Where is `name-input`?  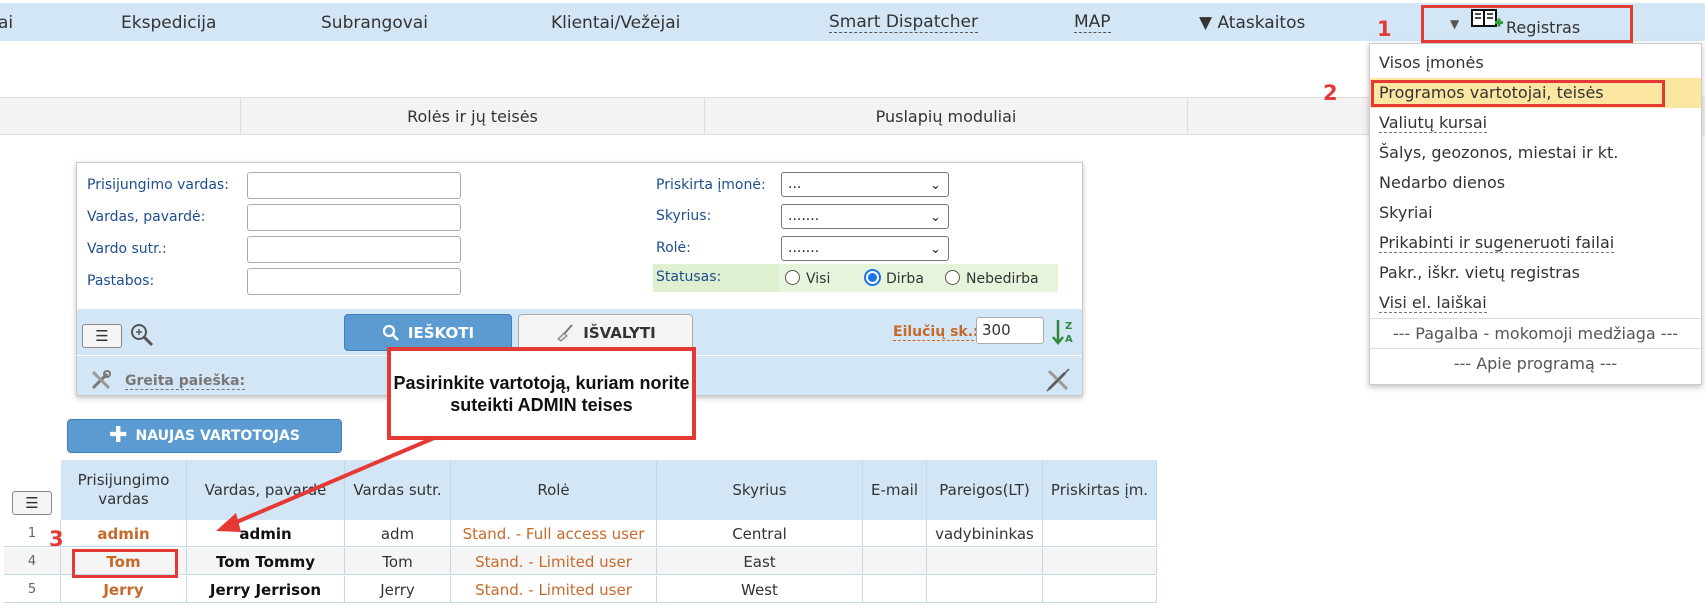 name-input is located at coordinates (354, 217).